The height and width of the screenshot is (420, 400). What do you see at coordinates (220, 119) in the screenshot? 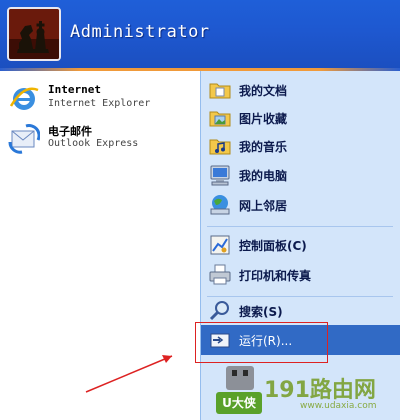
I see `my-pictures-icon` at bounding box center [220, 119].